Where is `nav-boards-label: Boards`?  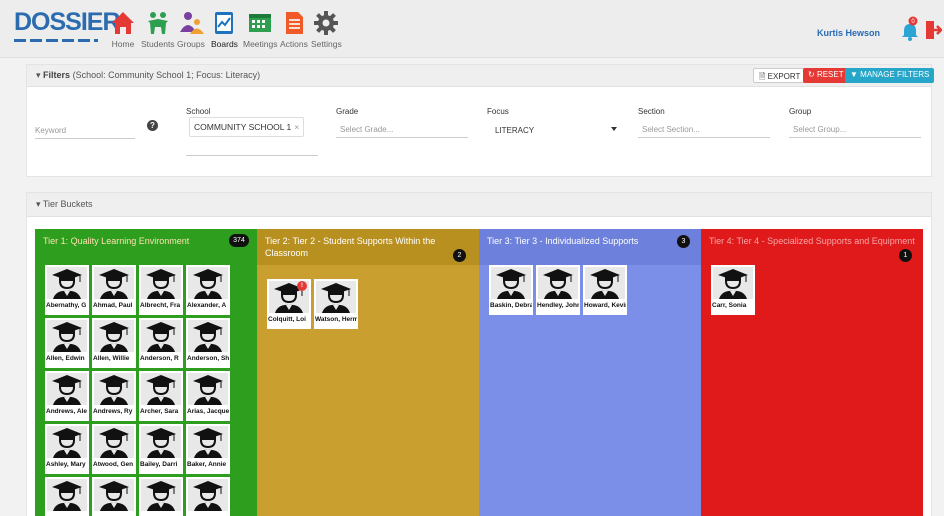 nav-boards-label: Boards is located at coordinates (224, 44).